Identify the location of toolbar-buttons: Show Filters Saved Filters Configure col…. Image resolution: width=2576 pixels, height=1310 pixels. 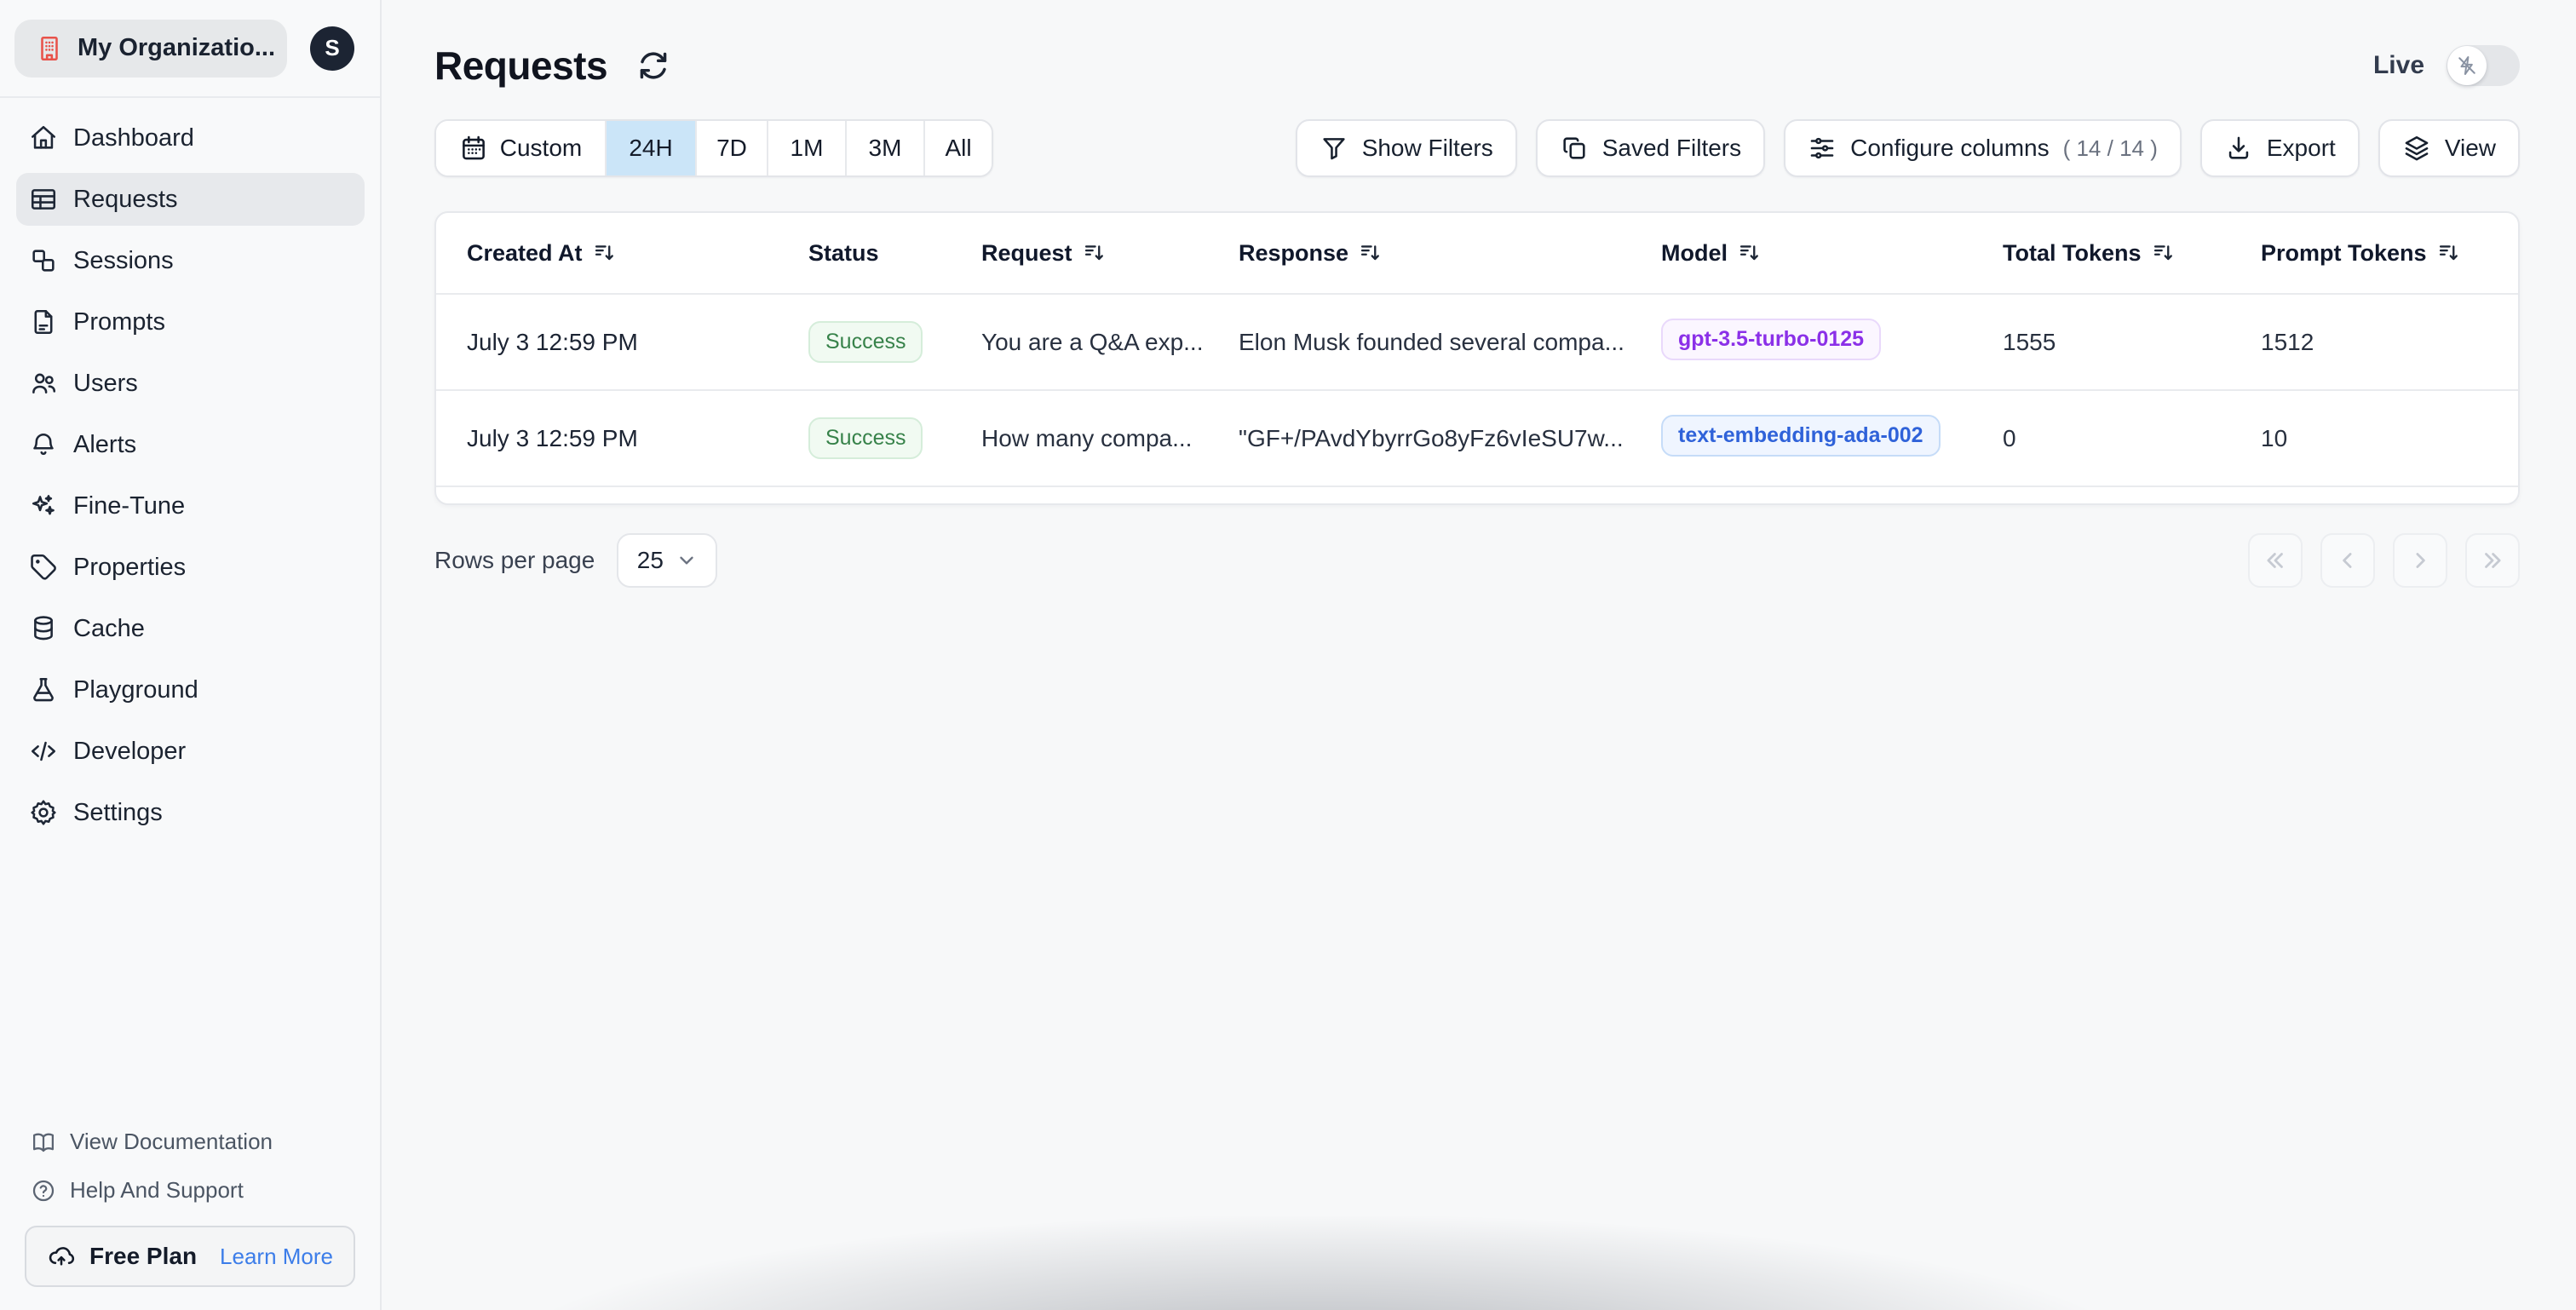
(1908, 148).